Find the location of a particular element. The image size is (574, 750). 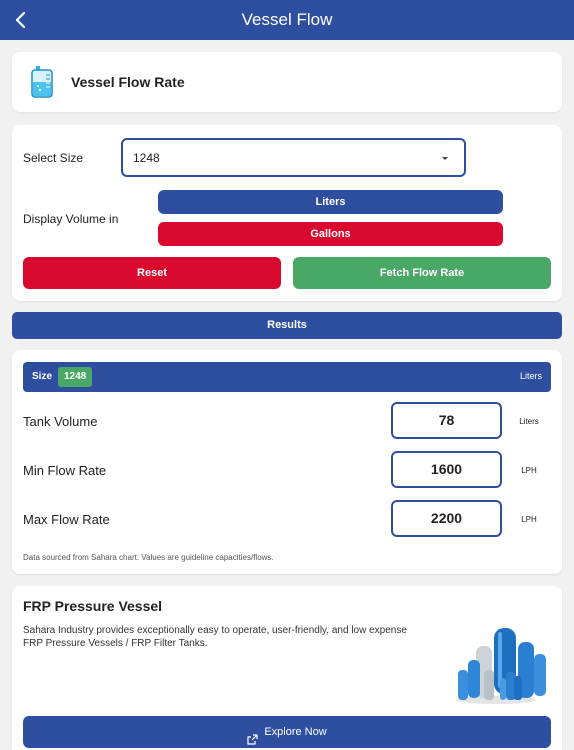

results-heading: Results is located at coordinates (287, 325).